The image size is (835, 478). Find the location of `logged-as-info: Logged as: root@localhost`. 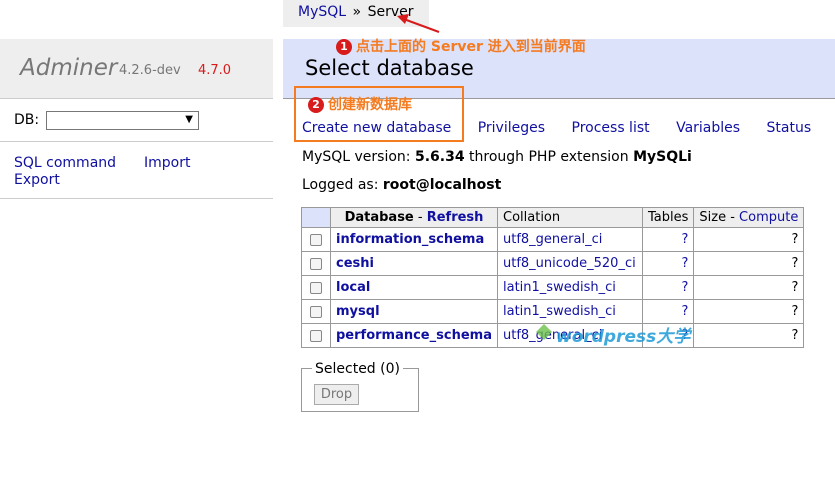

logged-as-info: Logged as: root@localhost is located at coordinates (402, 185).